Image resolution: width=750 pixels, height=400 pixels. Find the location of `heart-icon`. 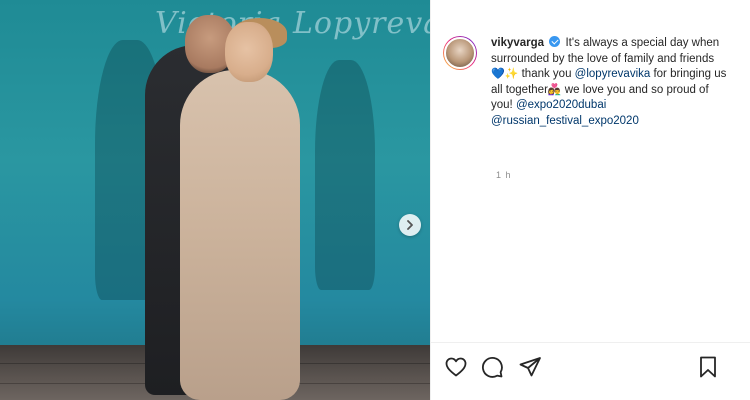

heart-icon is located at coordinates (456, 367).